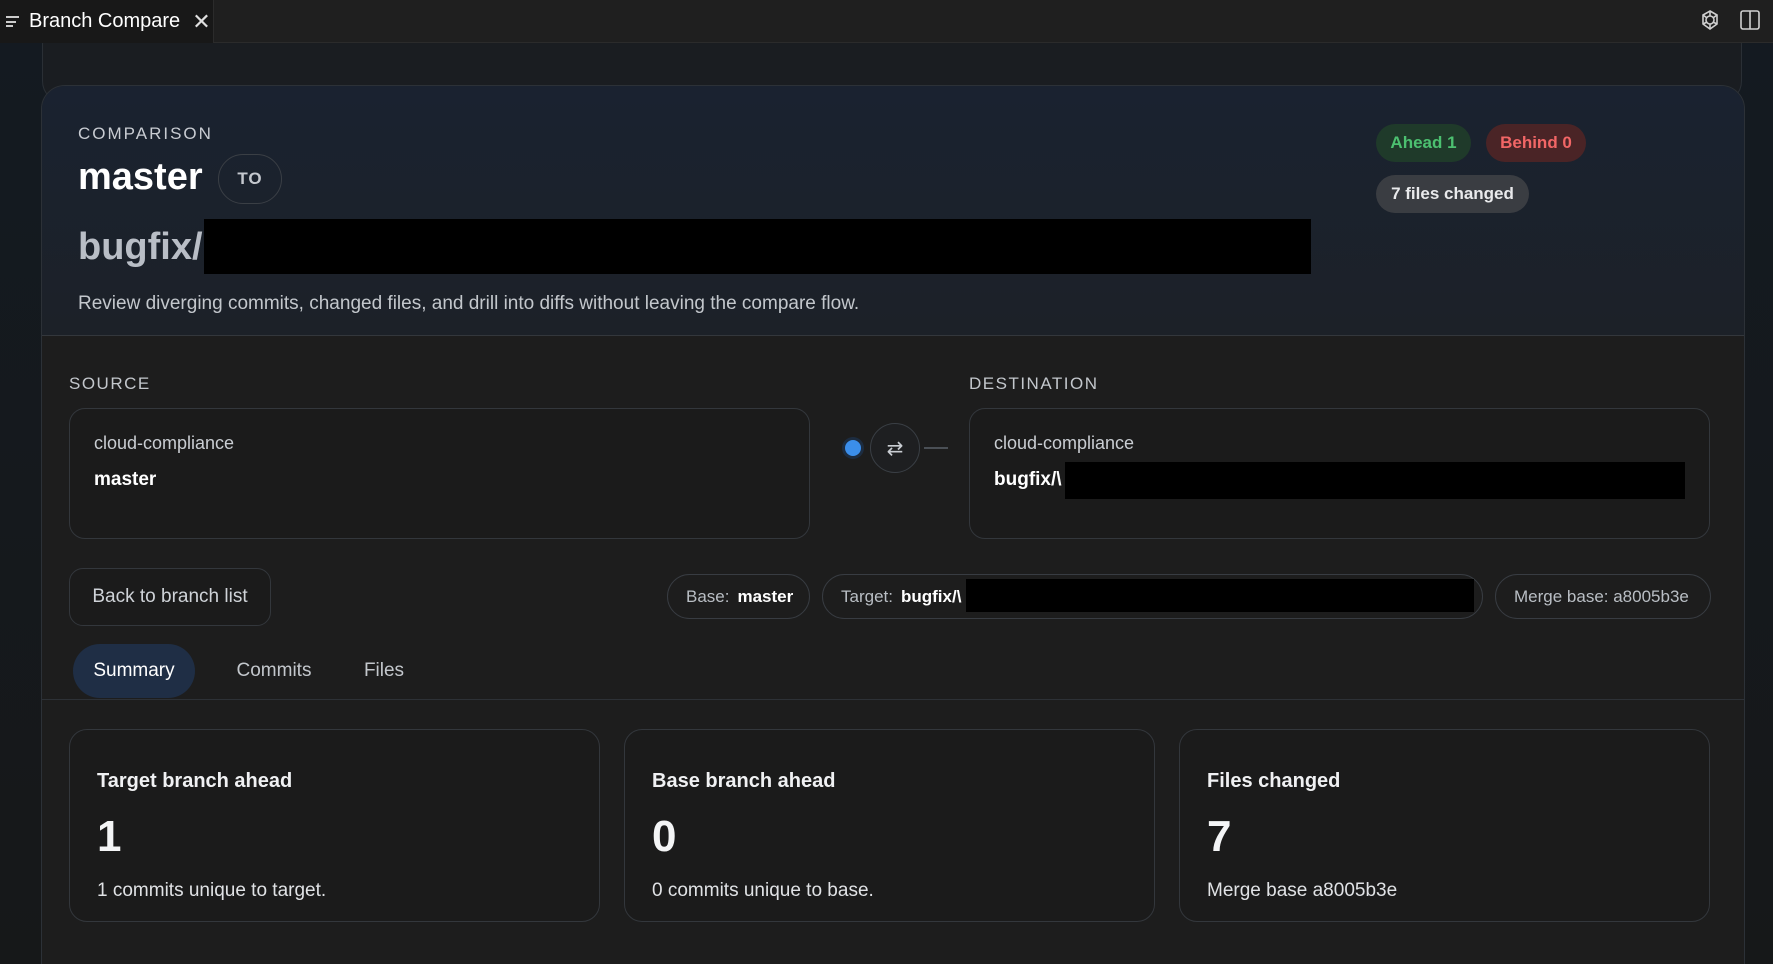 The image size is (1773, 964). Describe the element at coordinates (134, 671) in the screenshot. I see `tab-summary: Summary` at that location.